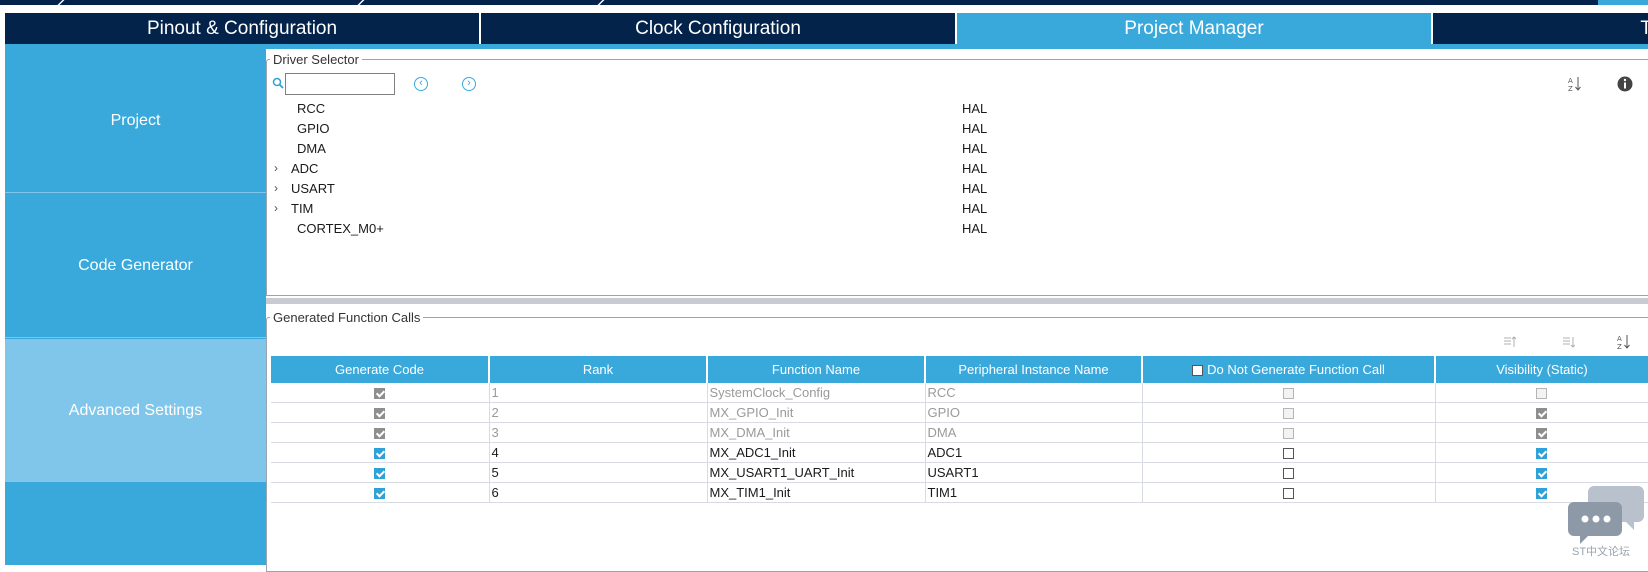  Describe the element at coordinates (421, 84) in the screenshot. I see `search-previous-button: ‹` at that location.